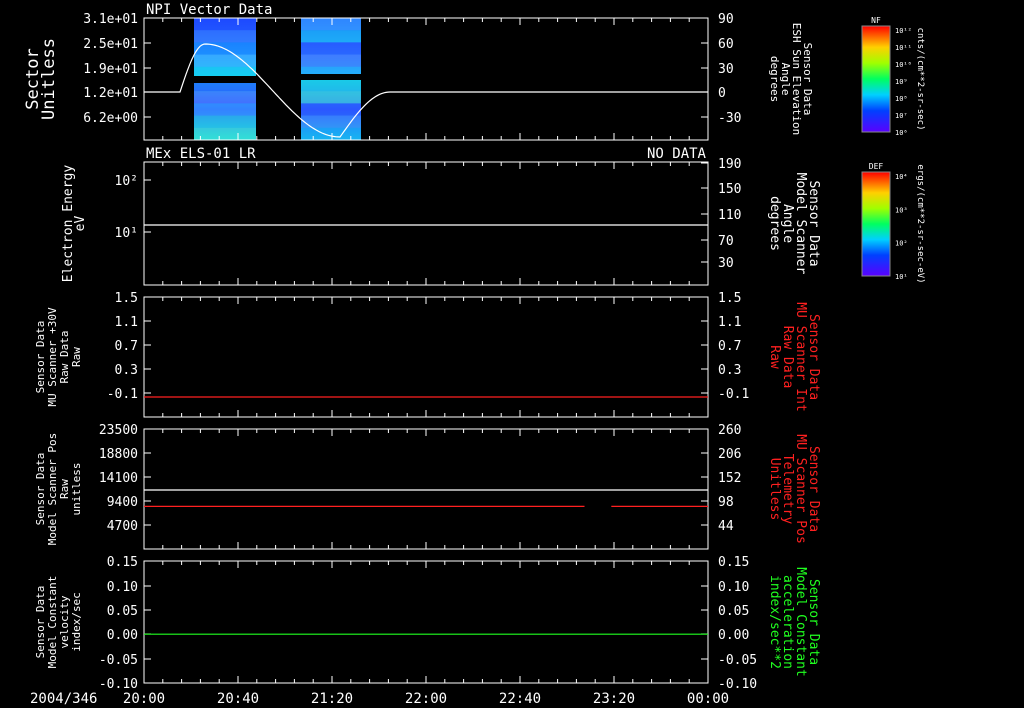  I want to click on right-y-tick-label: 1.1, so click(729, 322).